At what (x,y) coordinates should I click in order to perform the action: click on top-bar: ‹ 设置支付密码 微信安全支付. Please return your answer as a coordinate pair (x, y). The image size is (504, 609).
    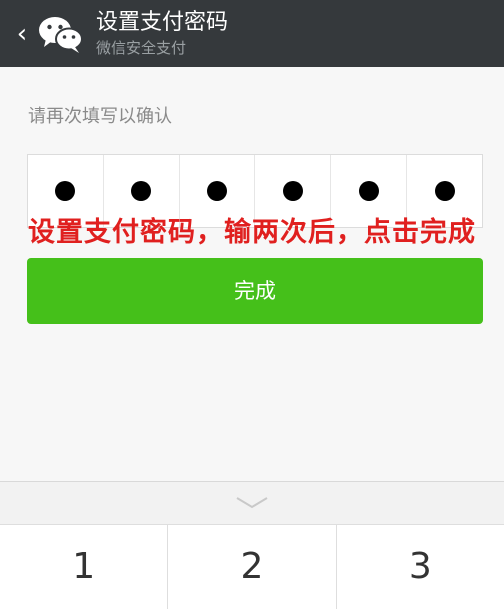
    Looking at the image, I should click on (252, 33).